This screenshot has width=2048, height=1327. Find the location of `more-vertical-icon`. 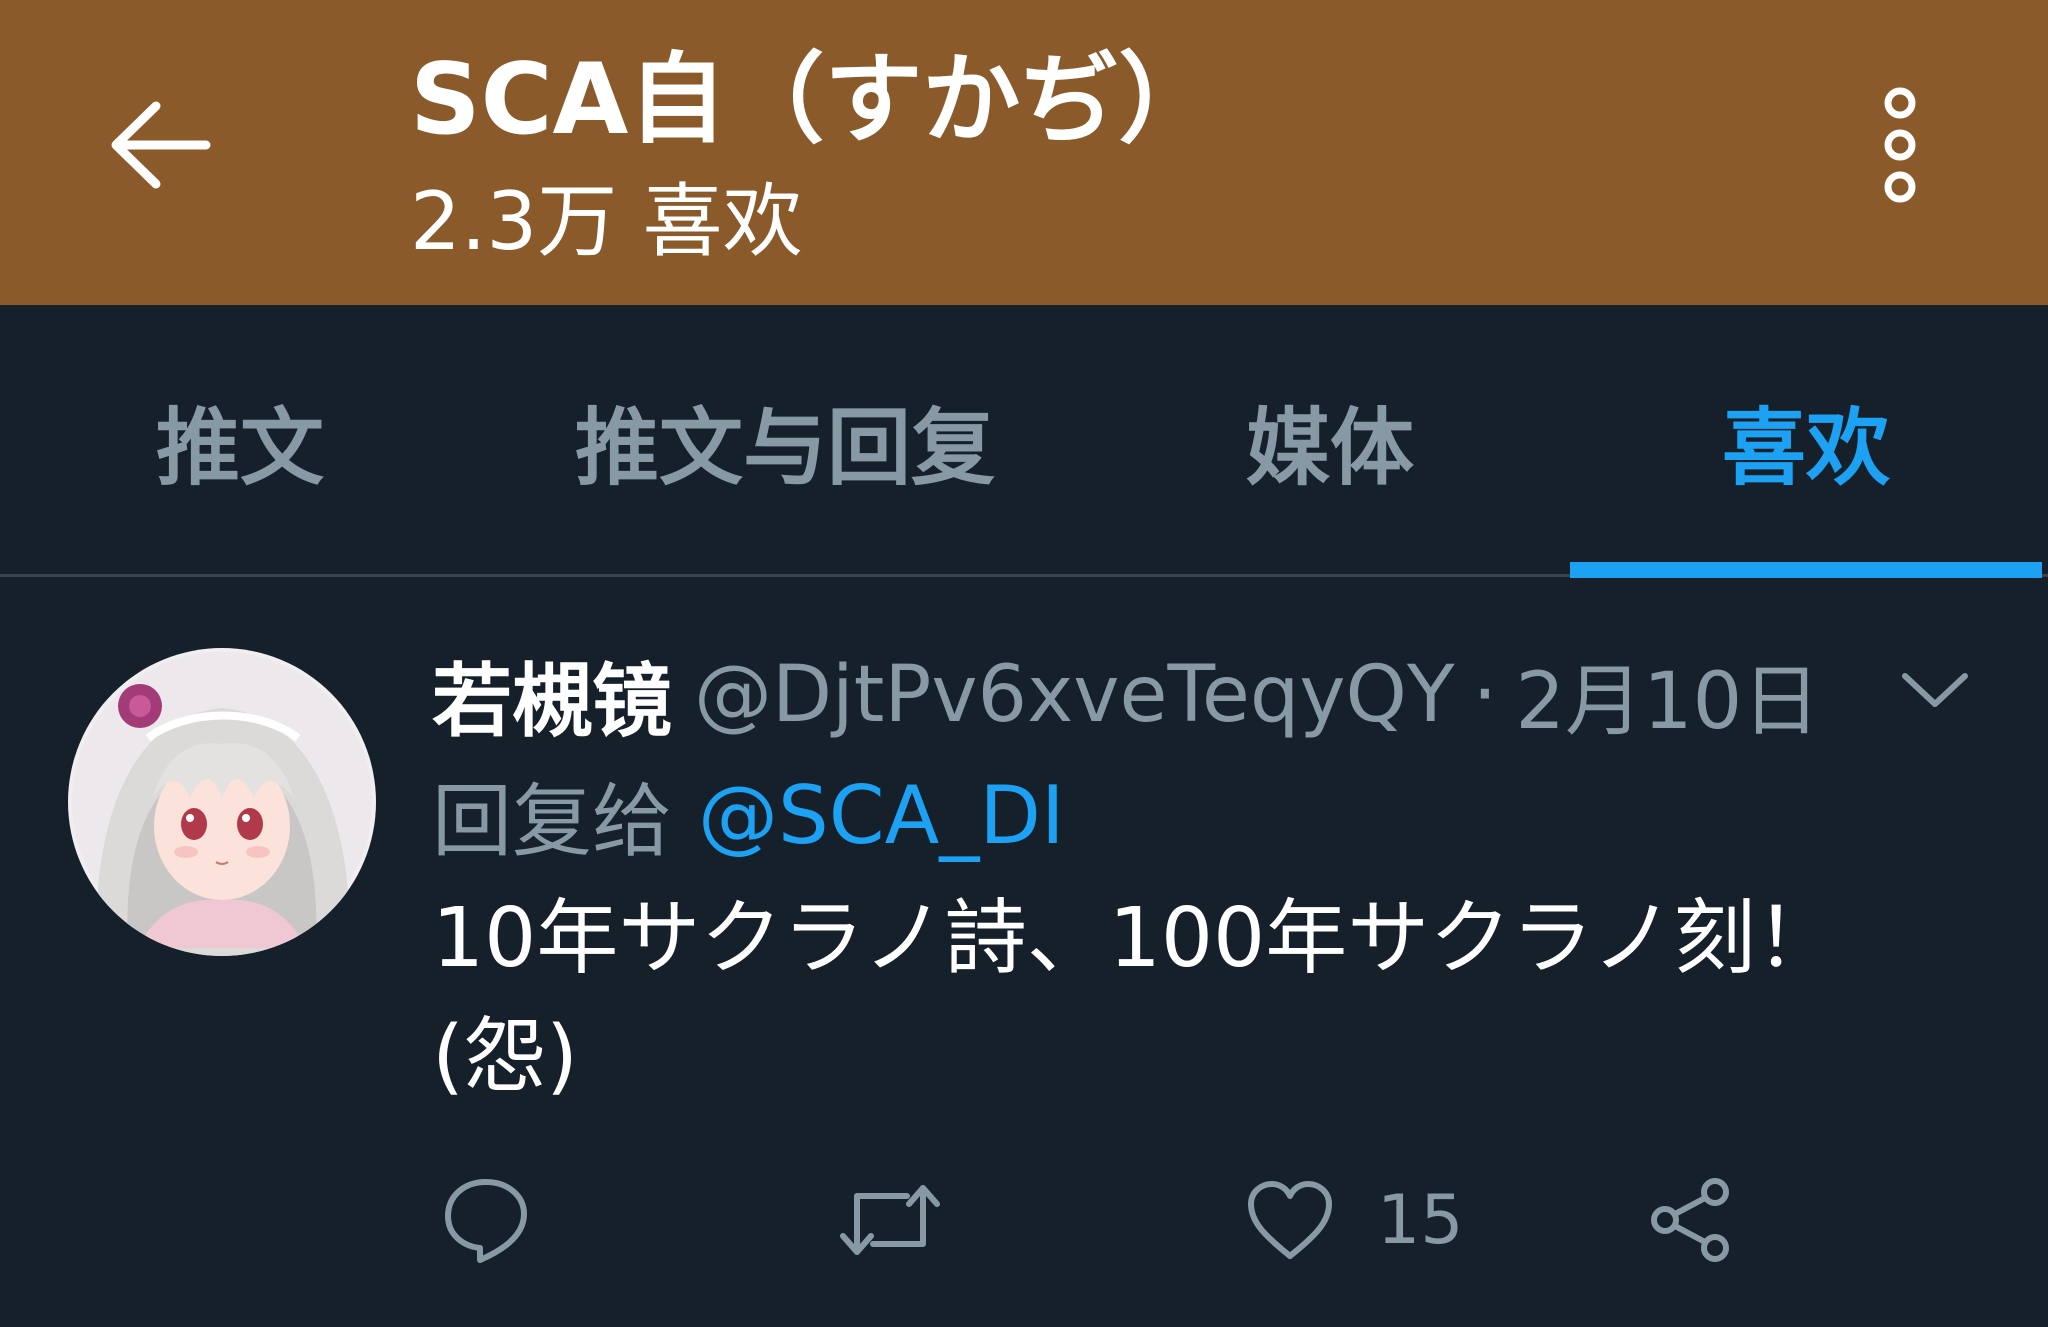

more-vertical-icon is located at coordinates (1900, 145).